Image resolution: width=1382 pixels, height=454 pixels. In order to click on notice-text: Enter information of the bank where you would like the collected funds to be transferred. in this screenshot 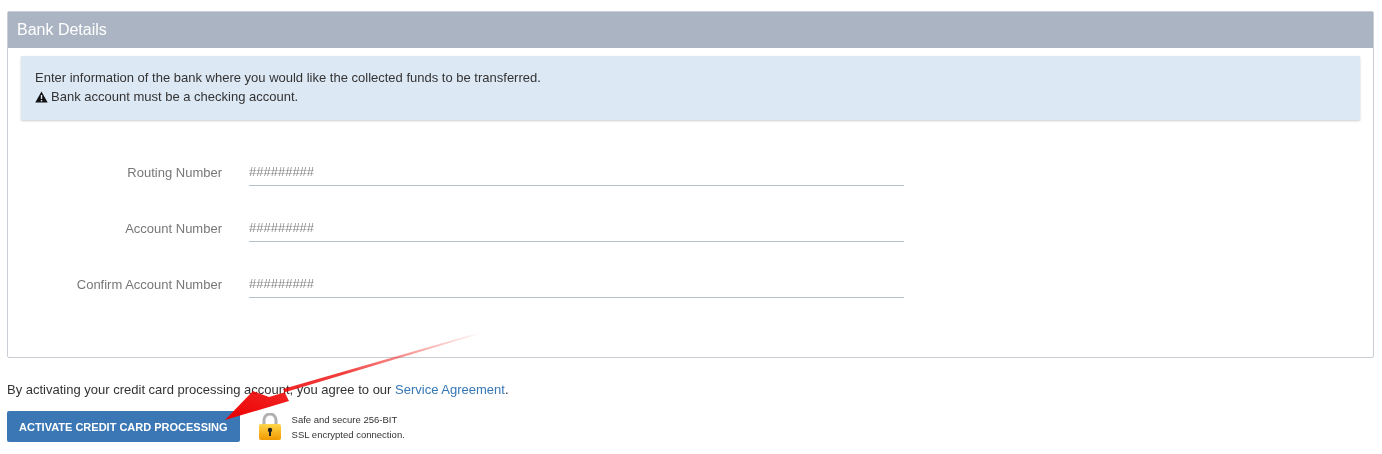, I will do `click(288, 78)`.